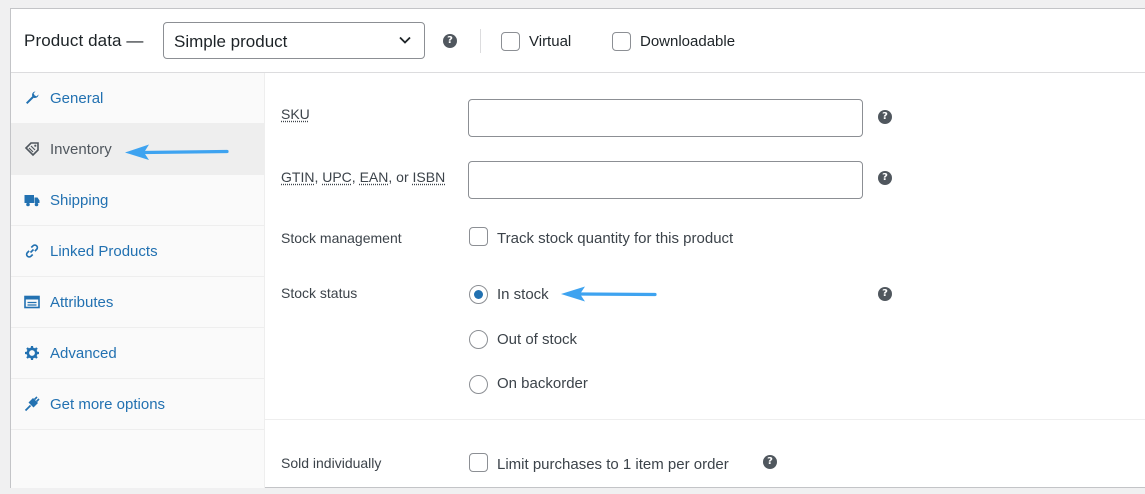 The image size is (1145, 494). I want to click on tab-linked-products: Linked Products, so click(137, 251).